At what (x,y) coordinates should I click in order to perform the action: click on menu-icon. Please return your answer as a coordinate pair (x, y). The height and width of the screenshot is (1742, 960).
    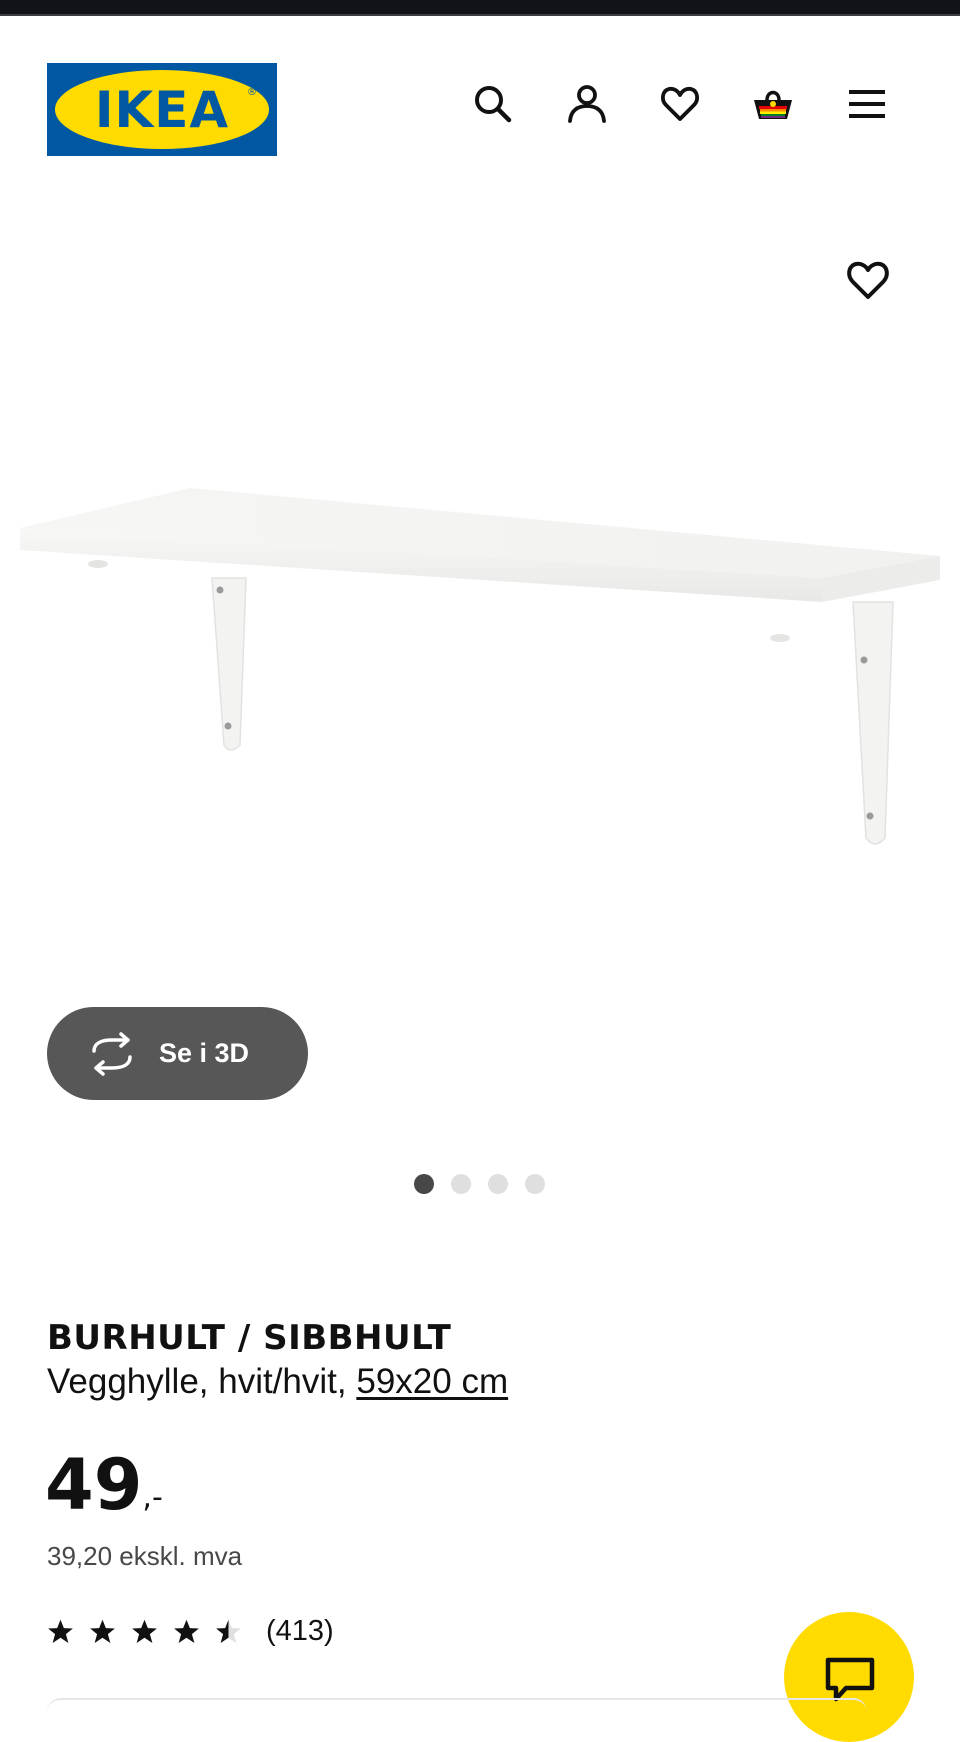
    Looking at the image, I should click on (867, 104).